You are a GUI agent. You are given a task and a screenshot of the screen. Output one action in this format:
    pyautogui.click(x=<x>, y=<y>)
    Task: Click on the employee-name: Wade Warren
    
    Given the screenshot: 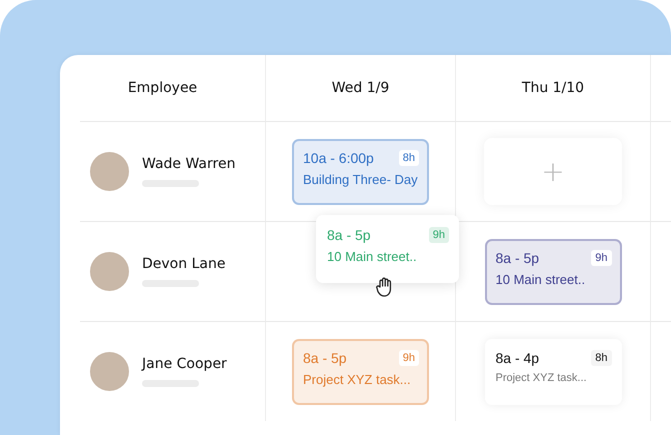 What is the action you would take?
    pyautogui.click(x=189, y=164)
    